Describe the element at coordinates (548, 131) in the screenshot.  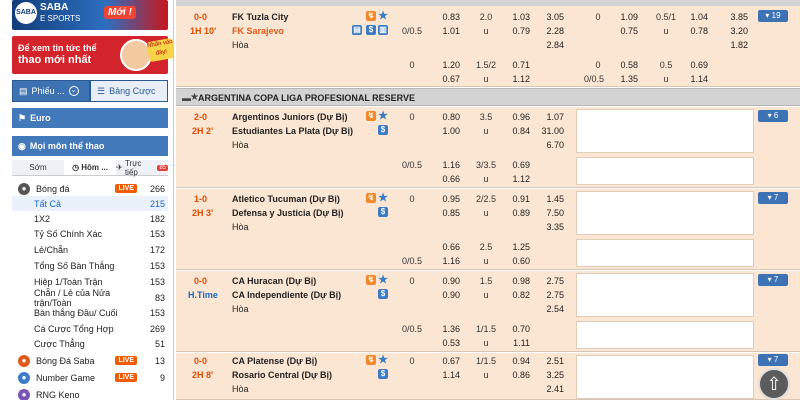
I see `odds-value: 31.00` at that location.